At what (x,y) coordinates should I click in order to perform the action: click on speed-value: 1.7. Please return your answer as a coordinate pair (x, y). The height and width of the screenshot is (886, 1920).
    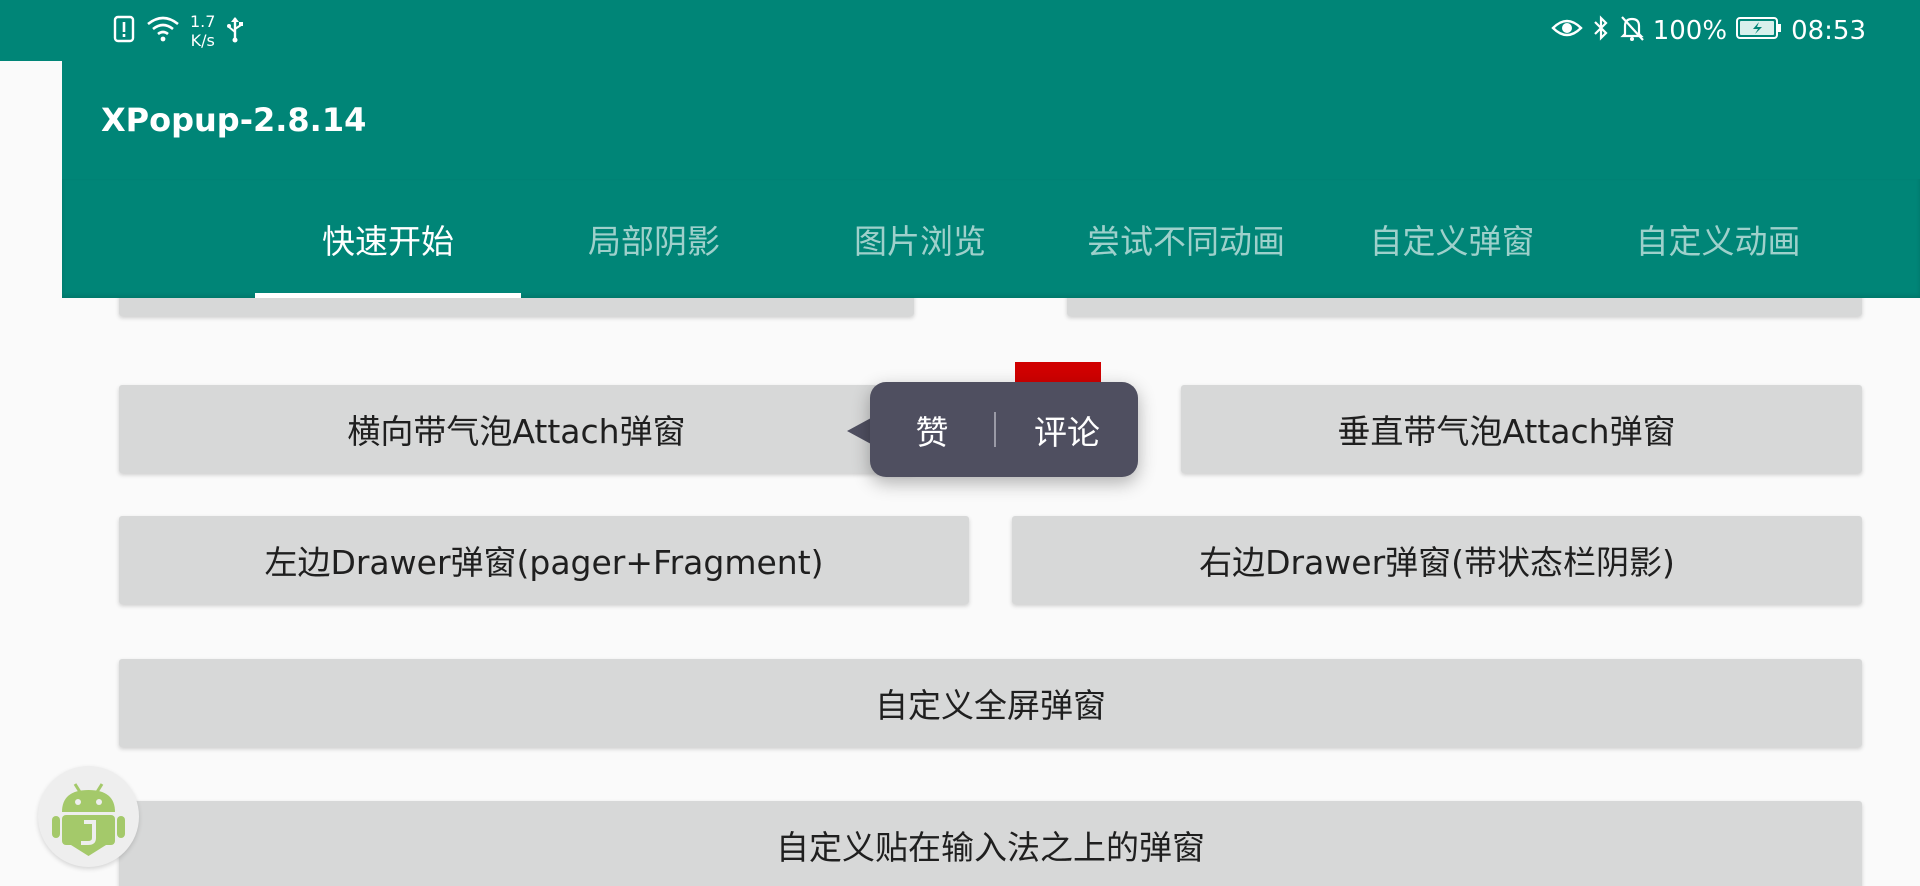
    Looking at the image, I should click on (203, 21).